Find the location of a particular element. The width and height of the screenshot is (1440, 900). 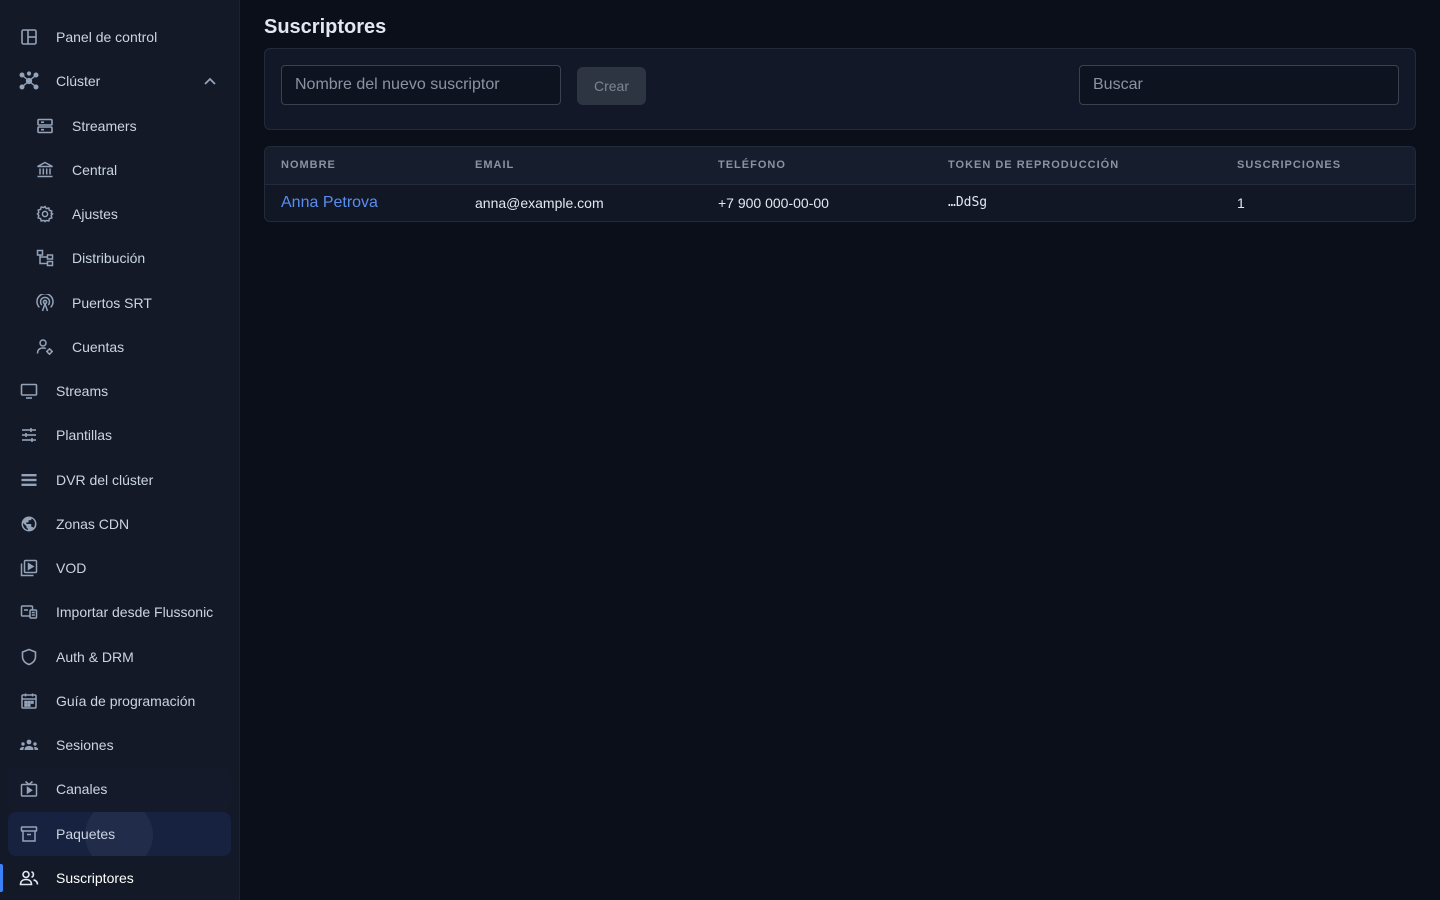

cell-token: …DdSg is located at coordinates (1076, 202).